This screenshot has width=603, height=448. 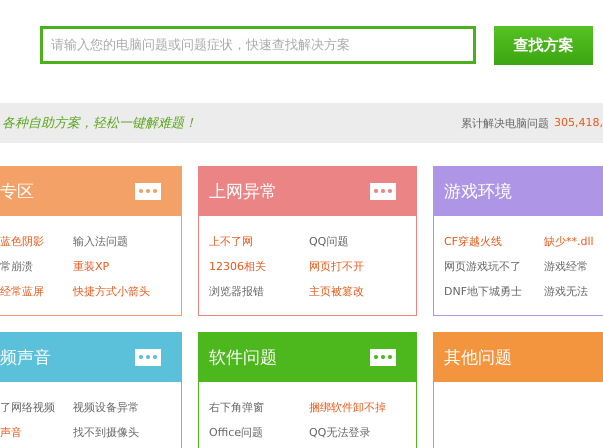 What do you see at coordinates (483, 292) in the screenshot?
I see `problem-link: DNF地下城勇士` at bounding box center [483, 292].